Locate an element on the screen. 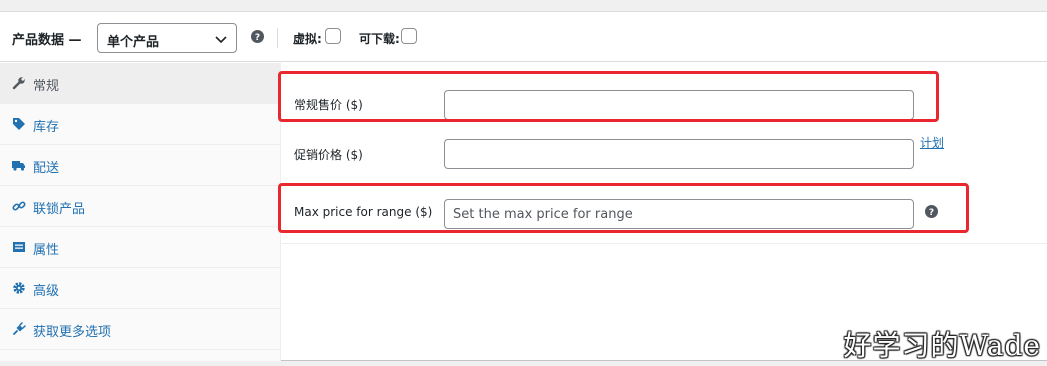 Image resolution: width=1047 pixels, height=366 pixels. tab-attributes: 属性 is located at coordinates (140, 247).